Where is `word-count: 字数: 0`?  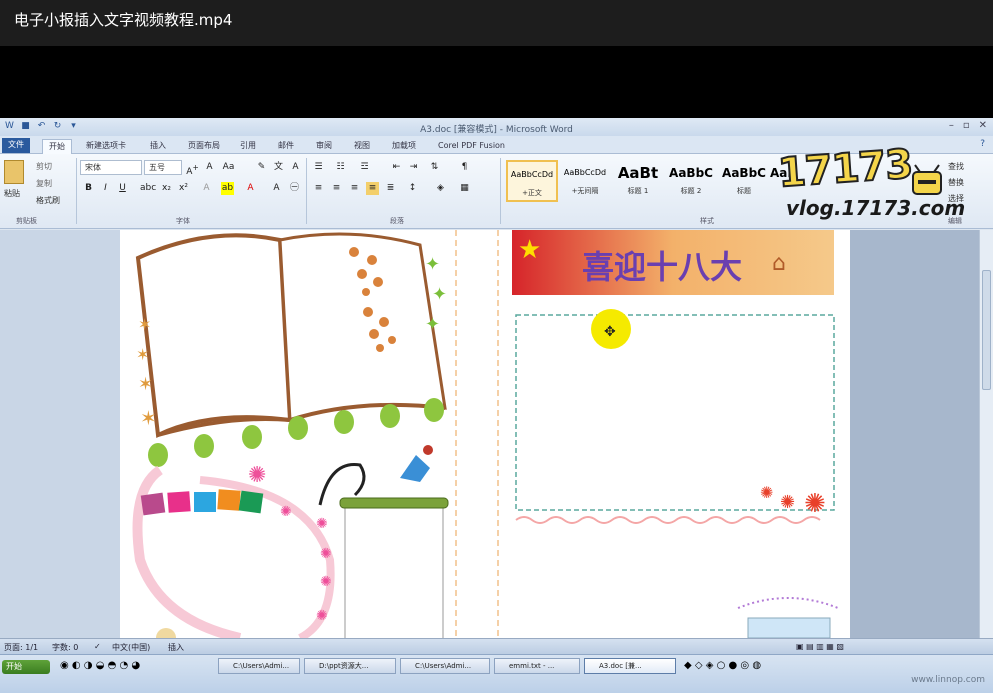
word-count: 字数: 0 is located at coordinates (65, 647).